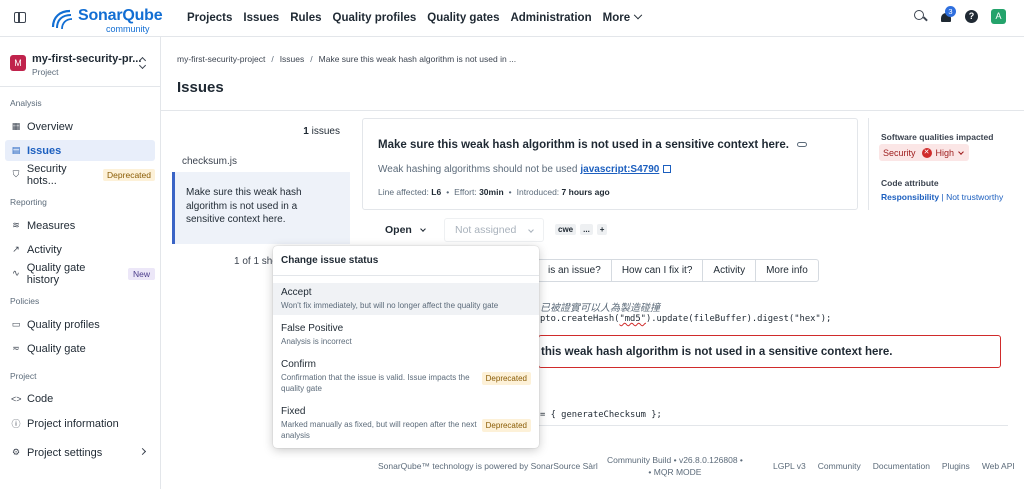 The image size is (1024, 489). I want to click on search-icon, so click(920, 16).